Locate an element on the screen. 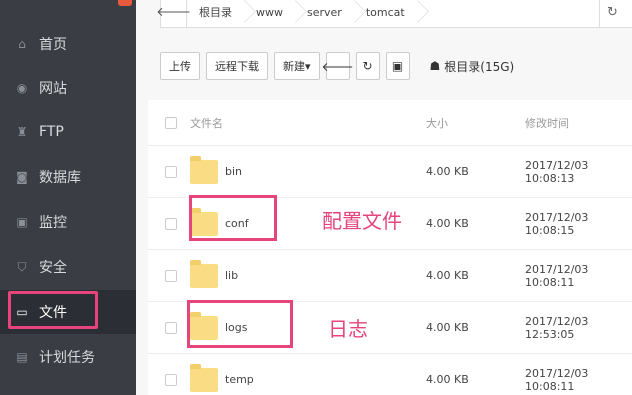 The image size is (632, 395). sidebar-item-home: ⌂ 首页 is located at coordinates (68, 44).